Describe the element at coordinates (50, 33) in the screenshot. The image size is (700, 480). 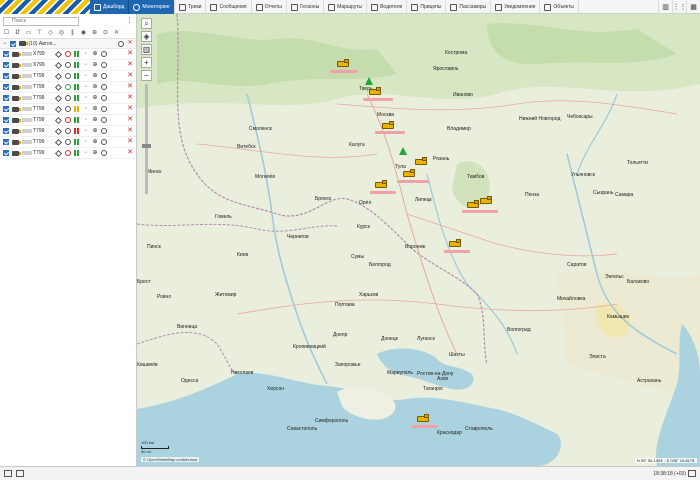
I see `move-state-icon: ◇` at that location.